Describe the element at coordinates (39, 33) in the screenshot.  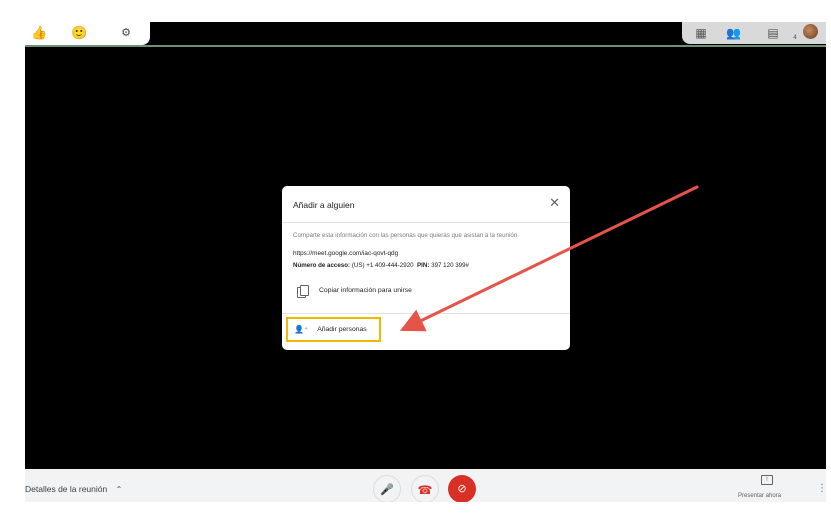
I see `raise-hand-icon: 👍` at that location.